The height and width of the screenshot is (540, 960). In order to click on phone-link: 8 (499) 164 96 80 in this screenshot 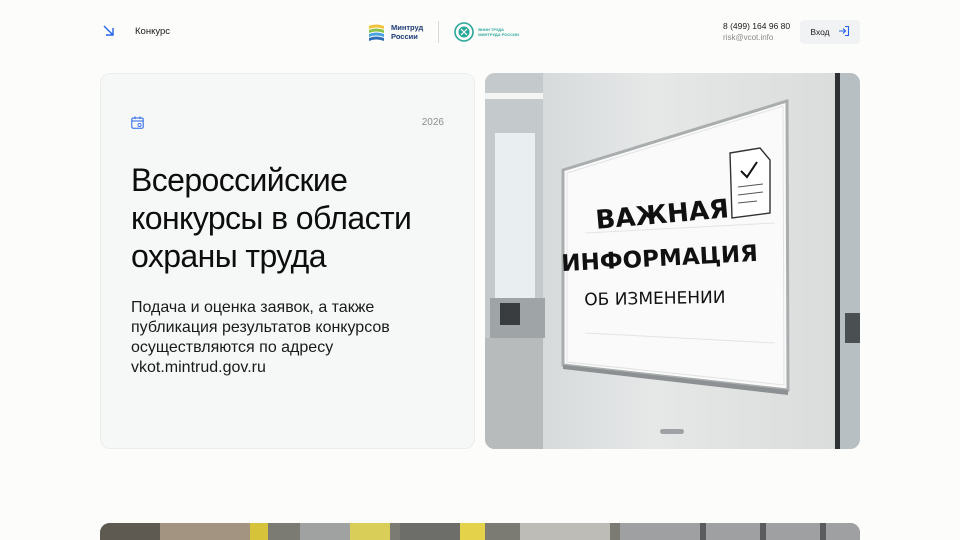, I will do `click(756, 26)`.